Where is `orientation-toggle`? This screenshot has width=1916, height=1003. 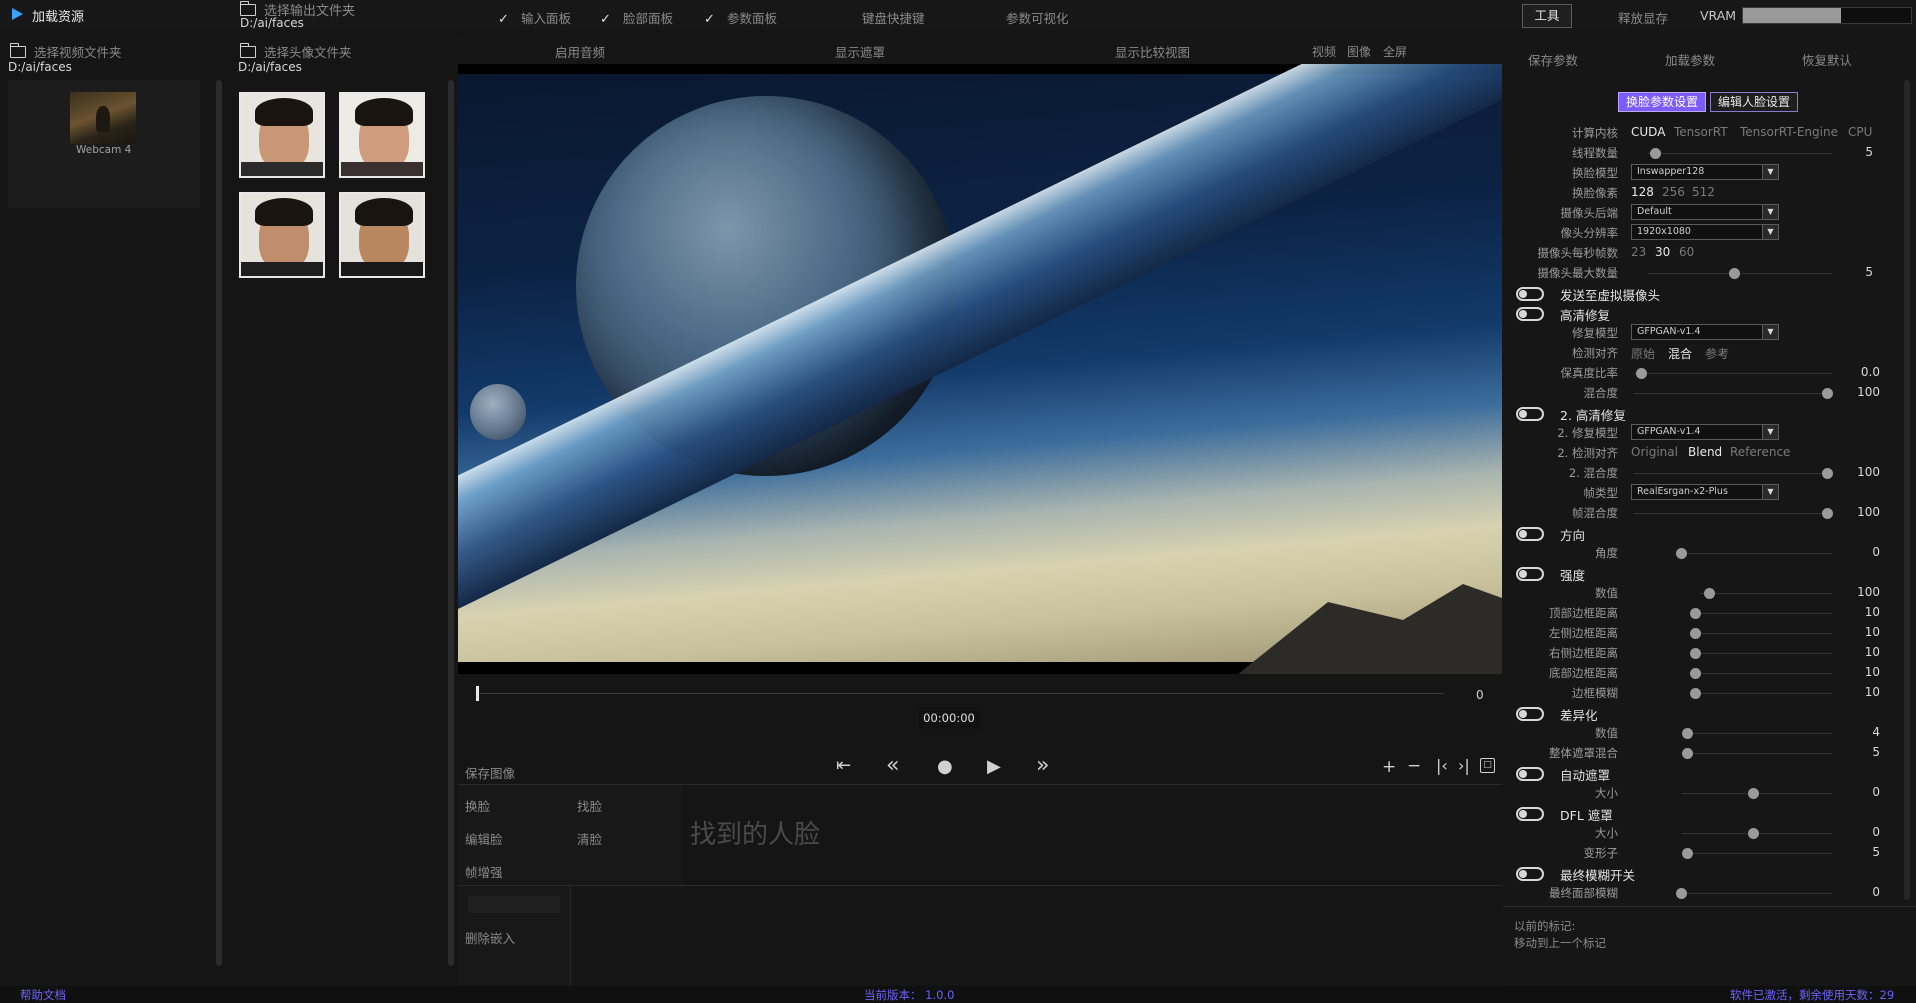
orientation-toggle is located at coordinates (1530, 534).